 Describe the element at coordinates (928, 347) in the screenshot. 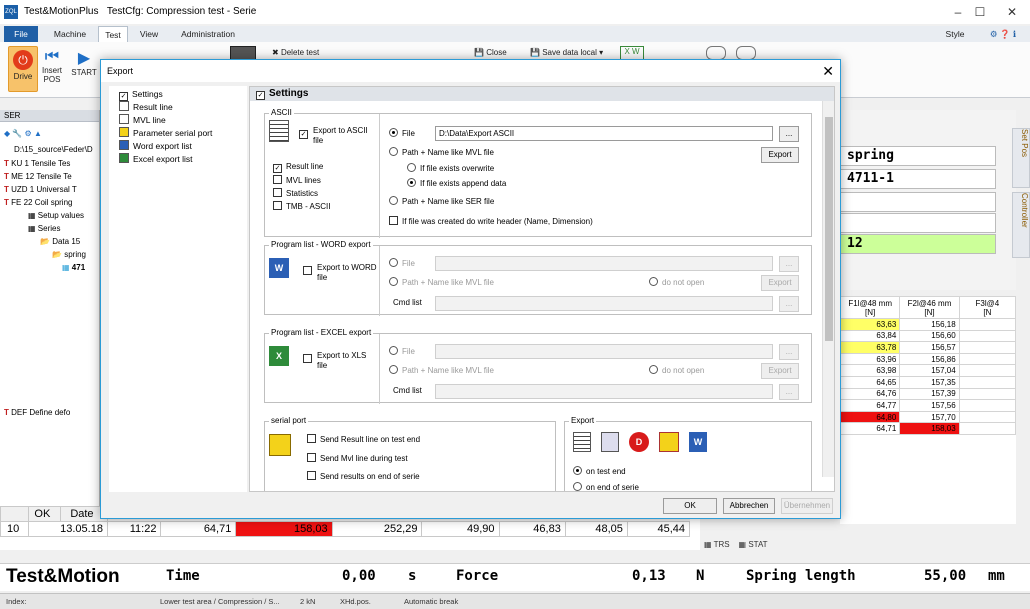

I see `table-row: 63,78 156,57` at that location.